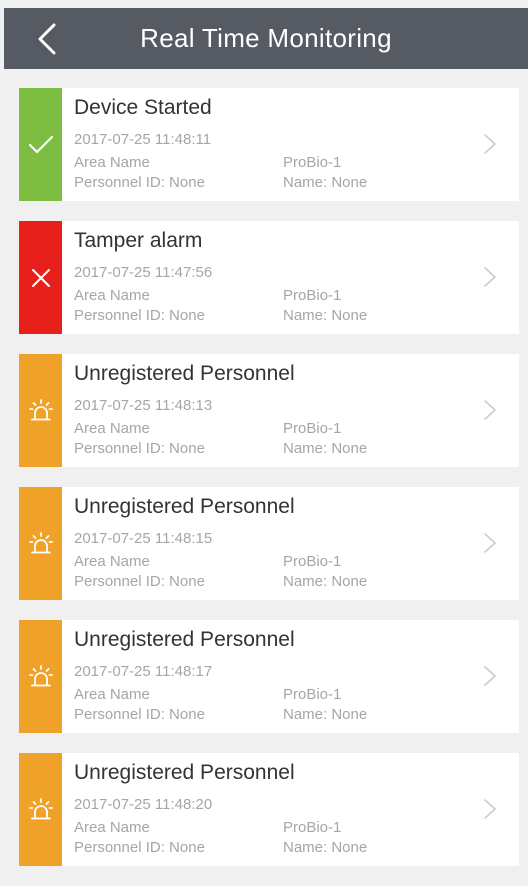 The height and width of the screenshot is (886, 528). I want to click on top-bar: Real Time Monitoring, so click(266, 38).